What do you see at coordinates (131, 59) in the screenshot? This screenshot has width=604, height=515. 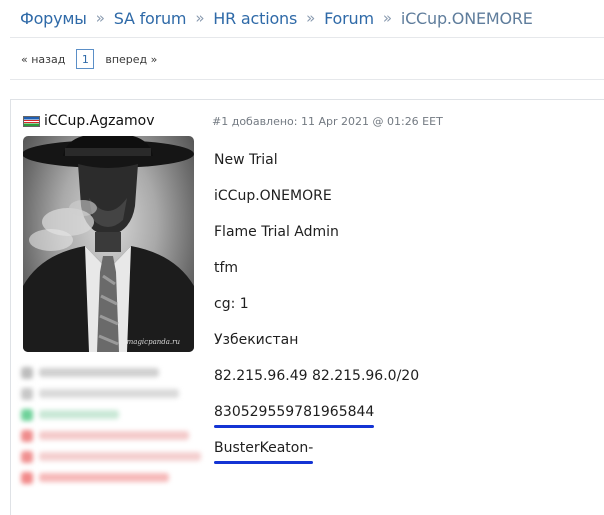 I see `next-page-link: вперед »` at bounding box center [131, 59].